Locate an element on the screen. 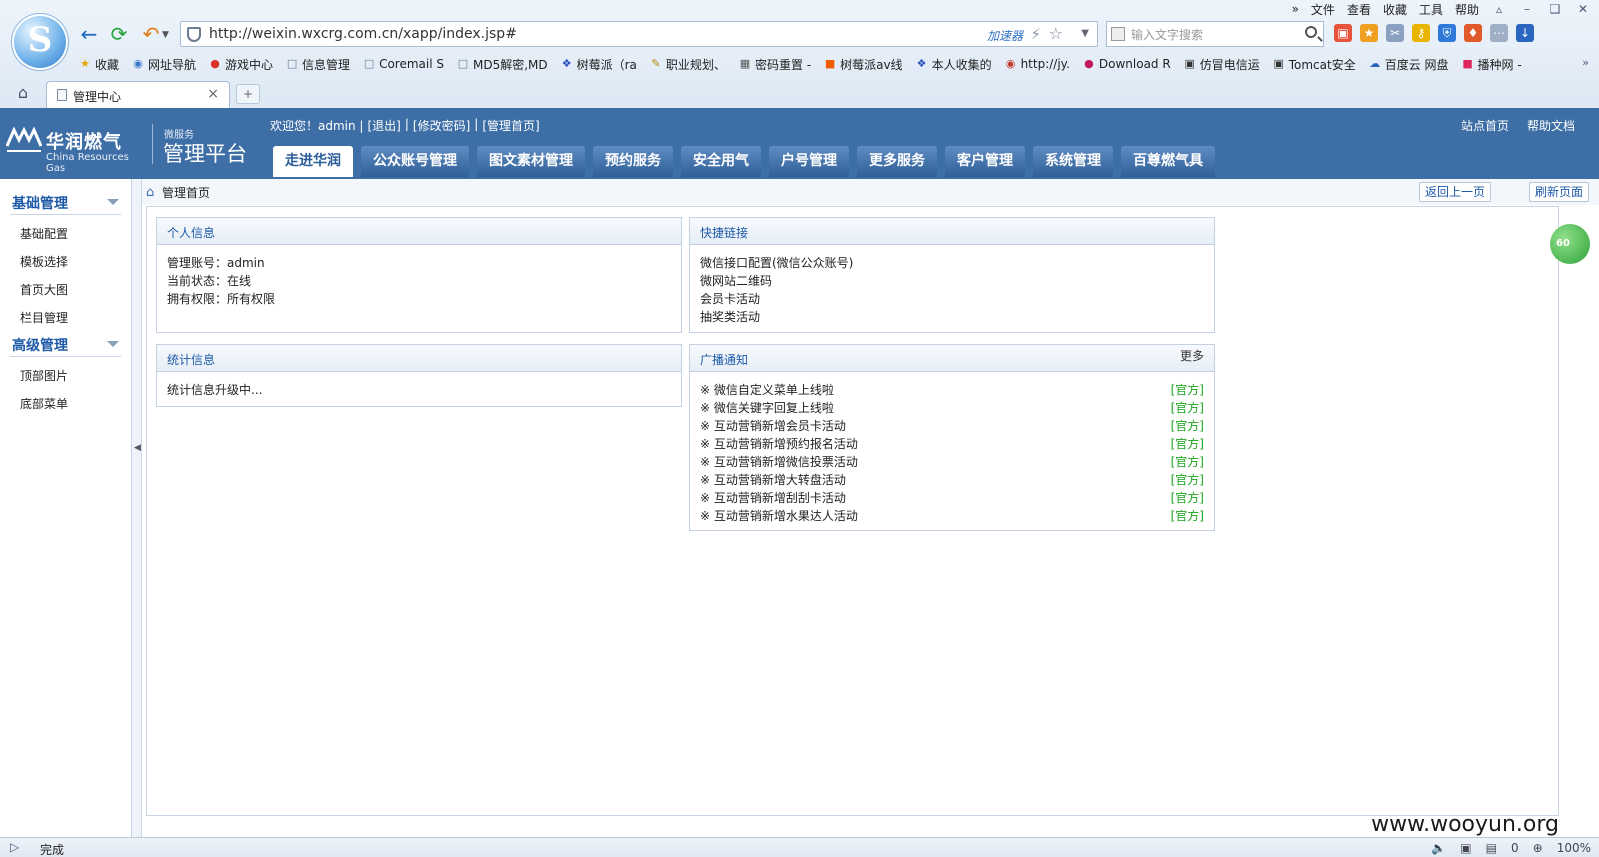 The image size is (1599, 857). nav-tab-materials: 图文素材管理 is located at coordinates (531, 161).